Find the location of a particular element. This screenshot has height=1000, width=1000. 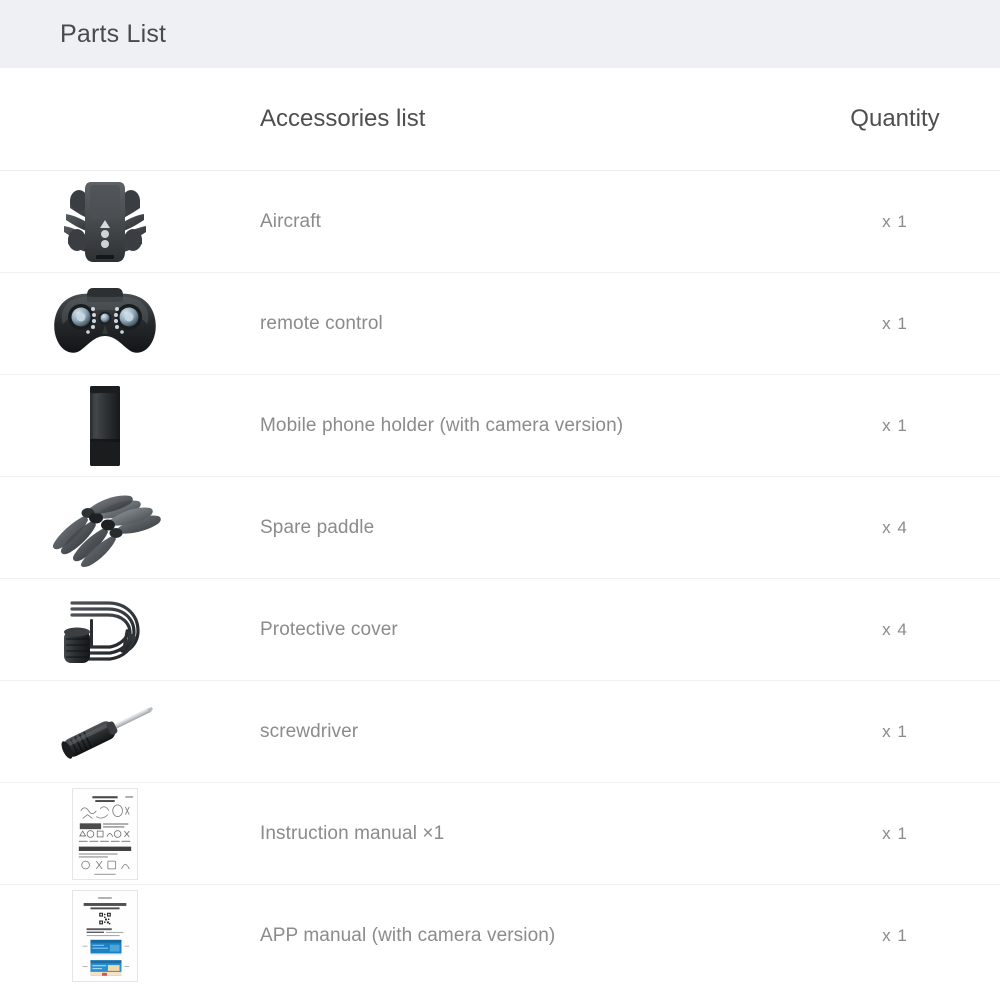

column-header-quantity: Quantity is located at coordinates (895, 118).